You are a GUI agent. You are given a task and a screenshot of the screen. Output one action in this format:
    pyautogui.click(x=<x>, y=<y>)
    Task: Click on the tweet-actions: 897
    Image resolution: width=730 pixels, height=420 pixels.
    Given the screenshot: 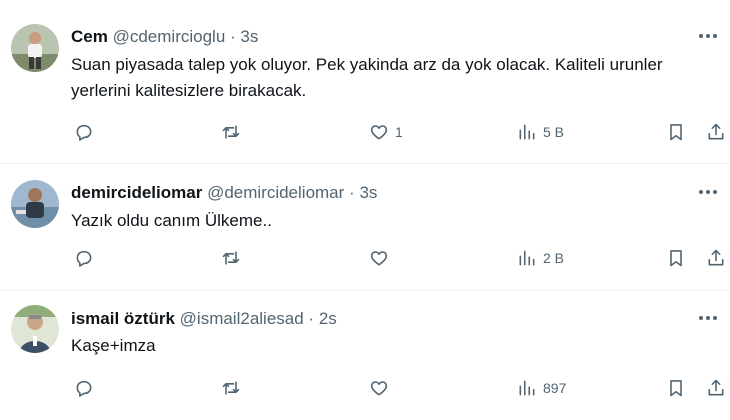 What is the action you would take?
    pyautogui.click(x=365, y=388)
    